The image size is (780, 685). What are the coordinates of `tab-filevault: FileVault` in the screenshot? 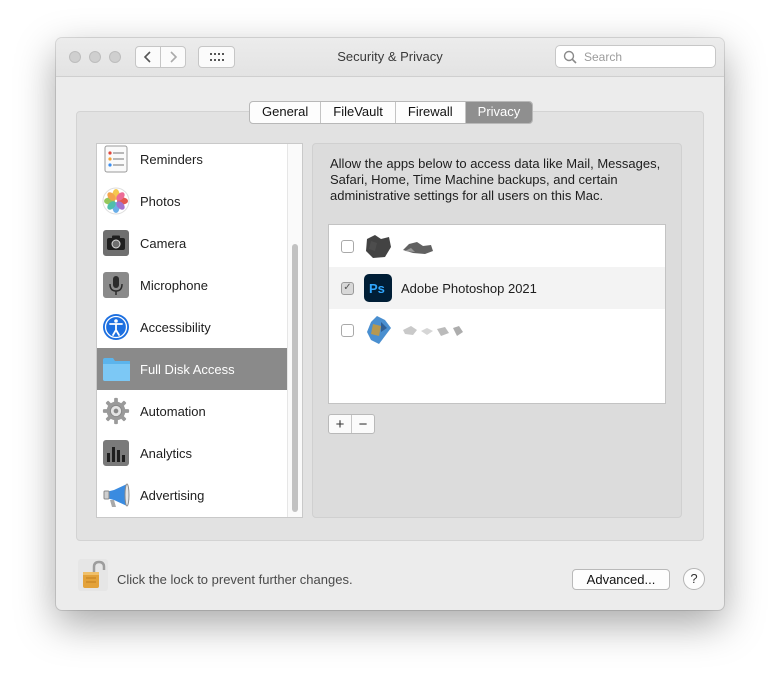 It's located at (358, 112).